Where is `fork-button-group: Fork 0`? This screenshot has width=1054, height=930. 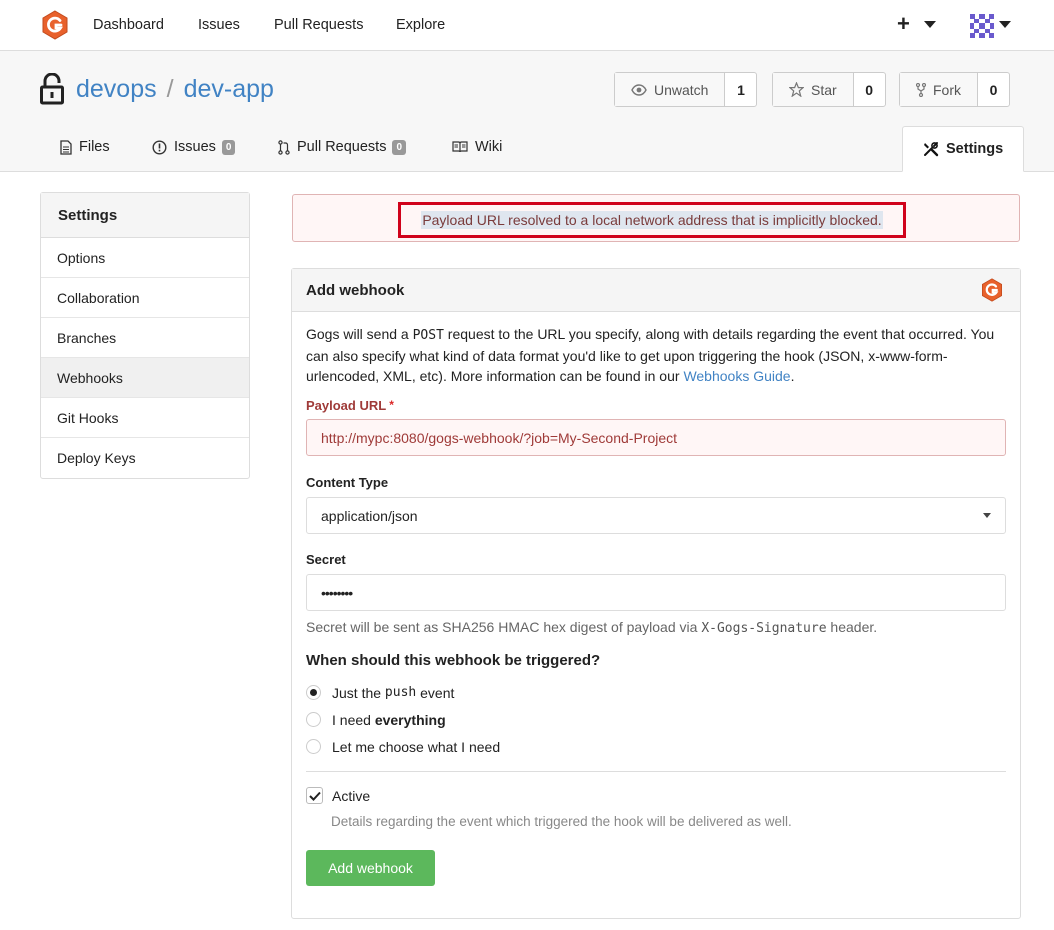
fork-button-group: Fork 0 is located at coordinates (954, 89).